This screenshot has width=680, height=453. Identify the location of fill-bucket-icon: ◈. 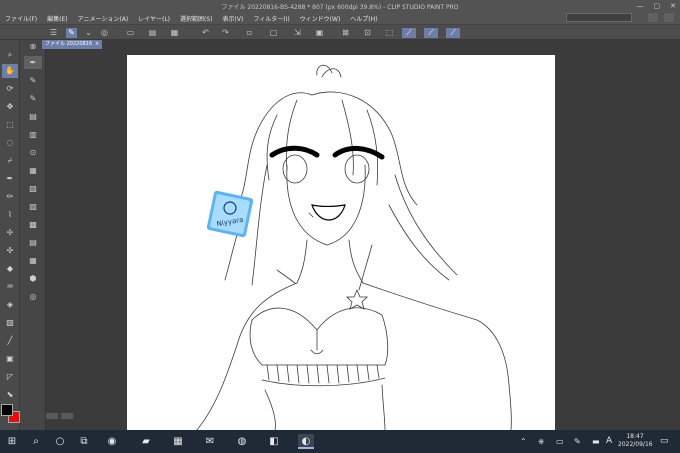
(10, 305).